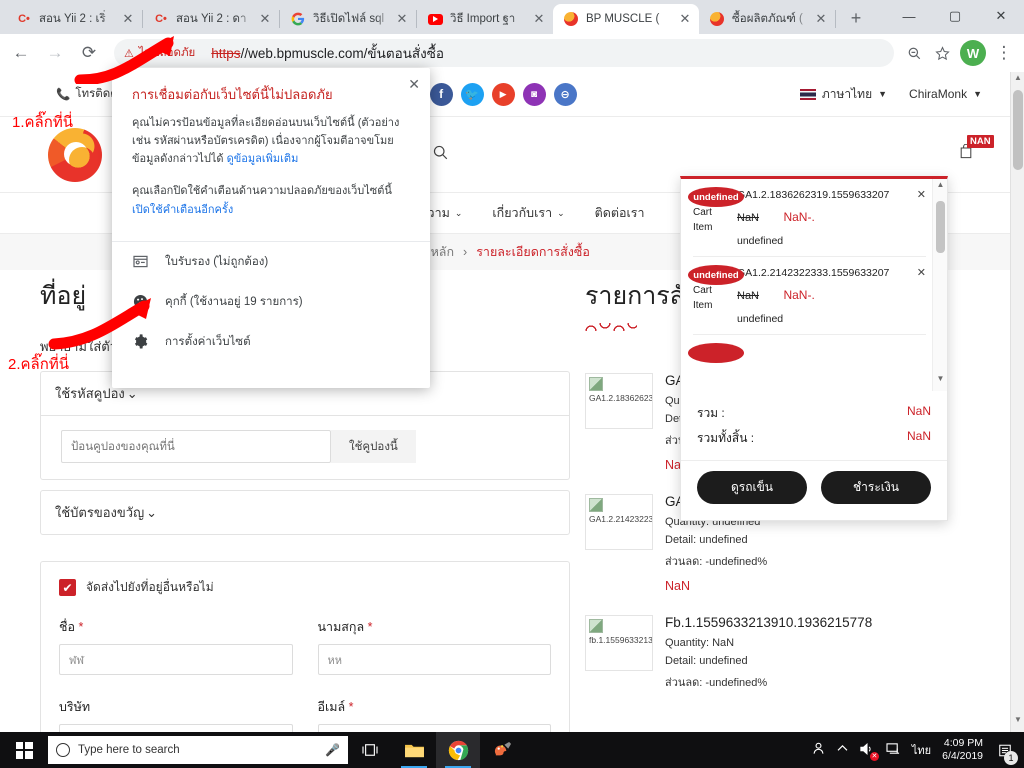 Image resolution: width=1024 pixels, height=768 pixels. What do you see at coordinates (211, 19) in the screenshot?
I see `browser-tab: C• สอน Yii 2 : ดา ✕` at bounding box center [211, 19].